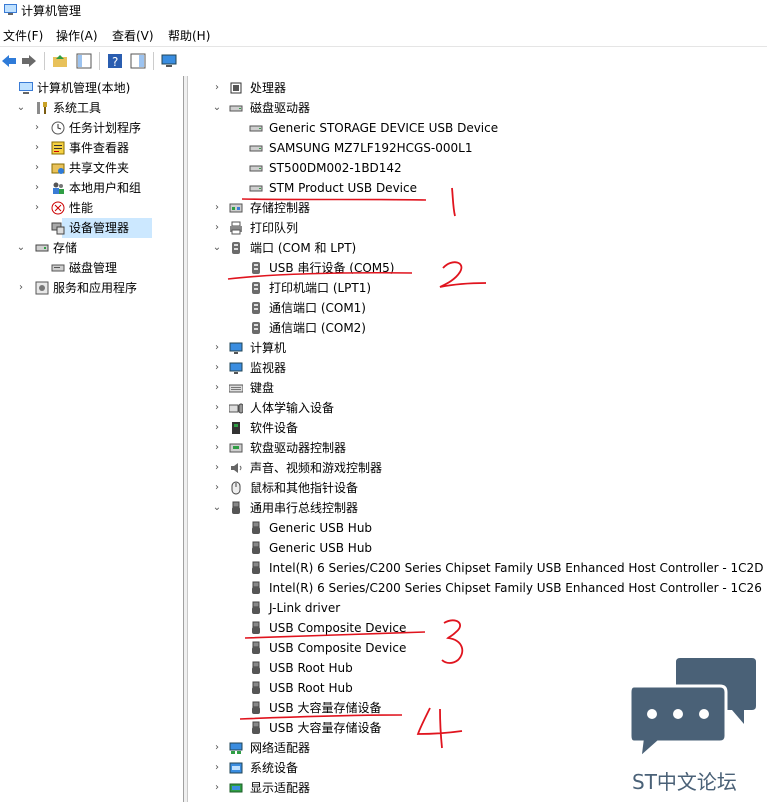  I want to click on device-item: Generic STORAGE DEVICE USB Device, so click(477, 128).